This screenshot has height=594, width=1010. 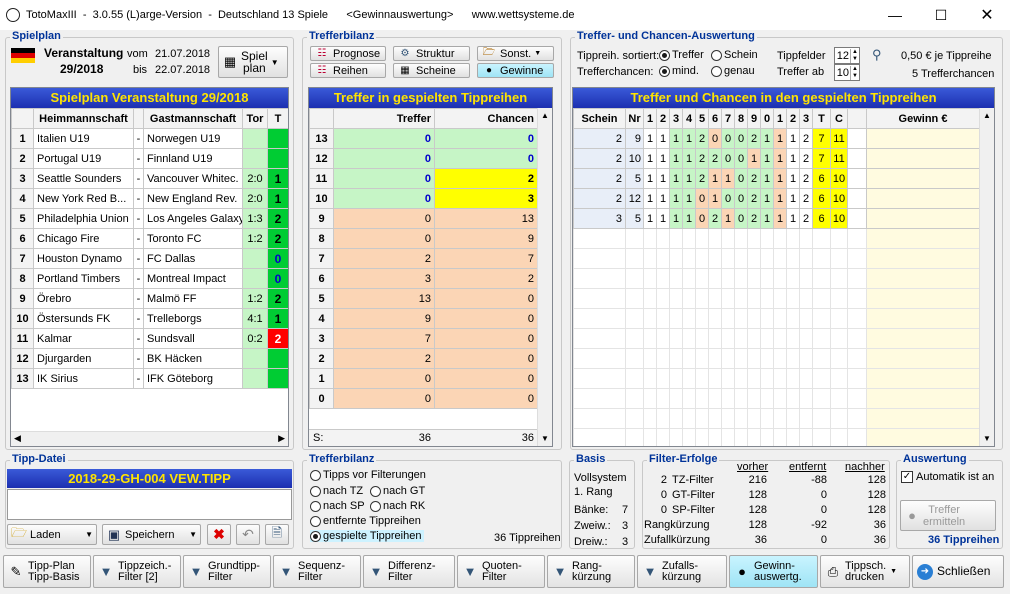 I want to click on opt-gespielte: gespielte Tippreihen, so click(x=367, y=536).